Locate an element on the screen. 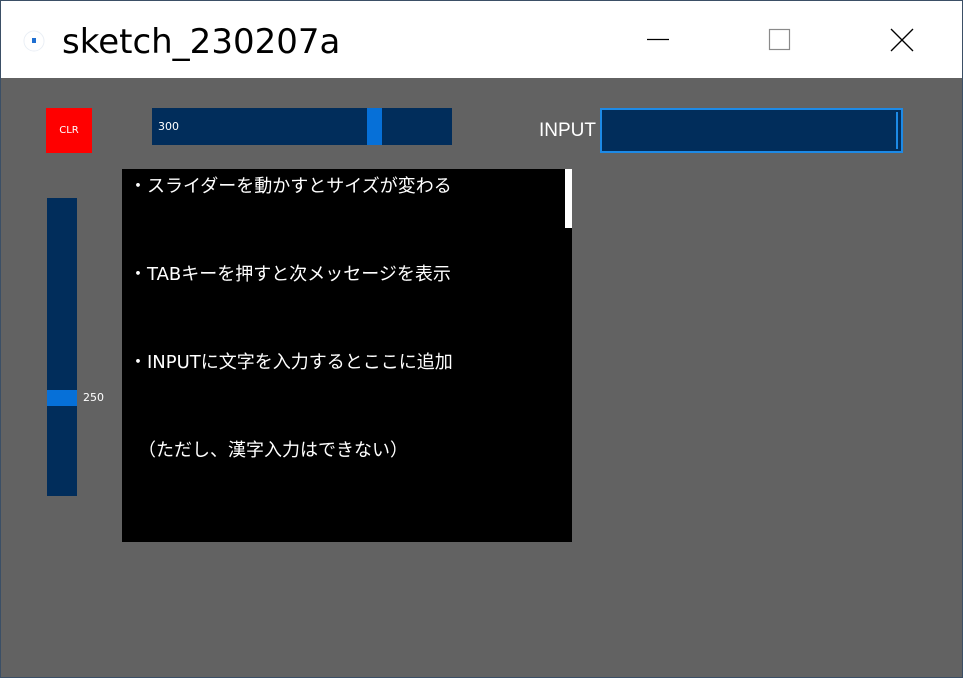 Image resolution: width=963 pixels, height=678 pixels. message-line: ・INPUTに文字を入力するとここに追加 is located at coordinates (291, 362).